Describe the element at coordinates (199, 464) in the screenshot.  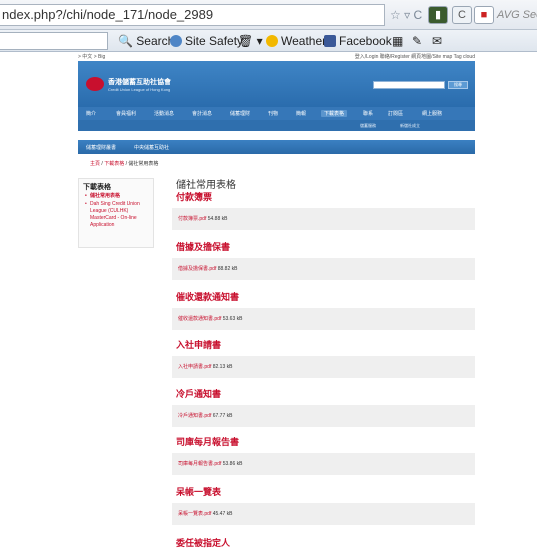
I see `pdf-link: 司庫每月報告書.pdf` at that location.